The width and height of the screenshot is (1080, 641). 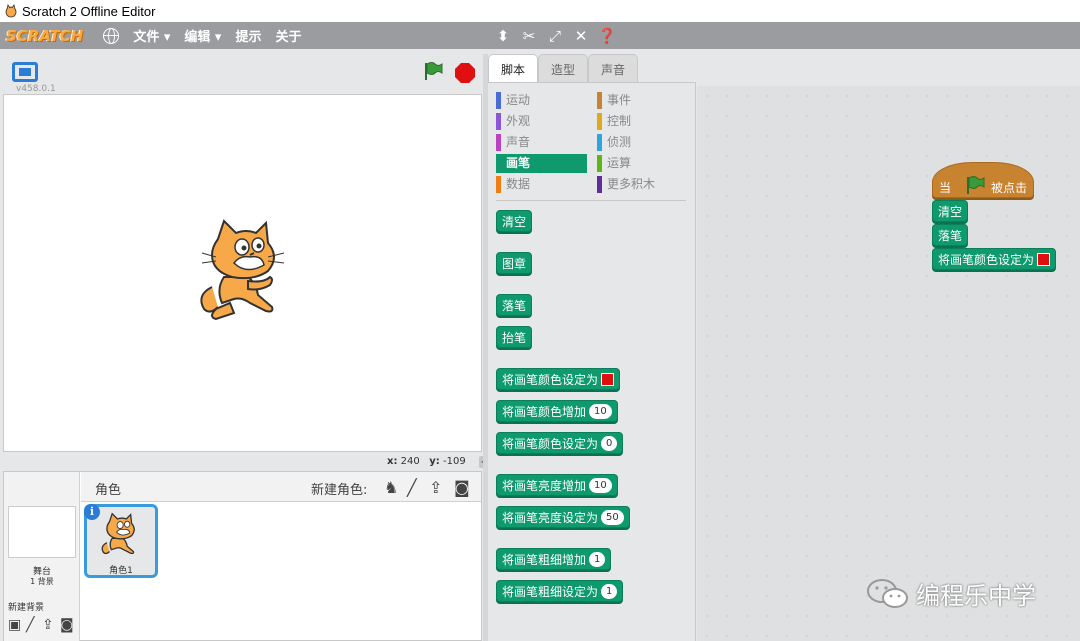 What do you see at coordinates (89, 11) in the screenshot?
I see `window-title: Scratch 2 Offline Editor` at bounding box center [89, 11].